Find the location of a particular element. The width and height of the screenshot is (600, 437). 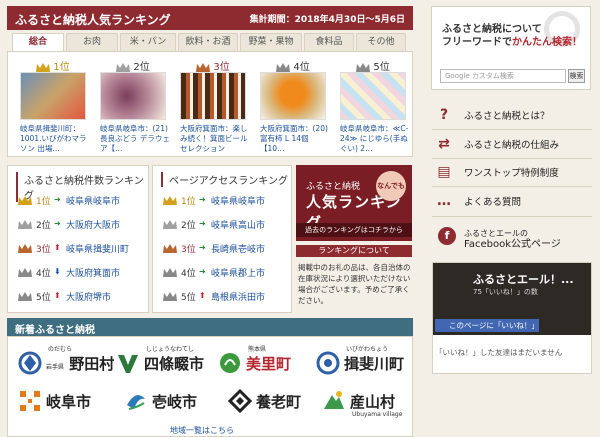

gifu-logo-icon is located at coordinates (30, 401).